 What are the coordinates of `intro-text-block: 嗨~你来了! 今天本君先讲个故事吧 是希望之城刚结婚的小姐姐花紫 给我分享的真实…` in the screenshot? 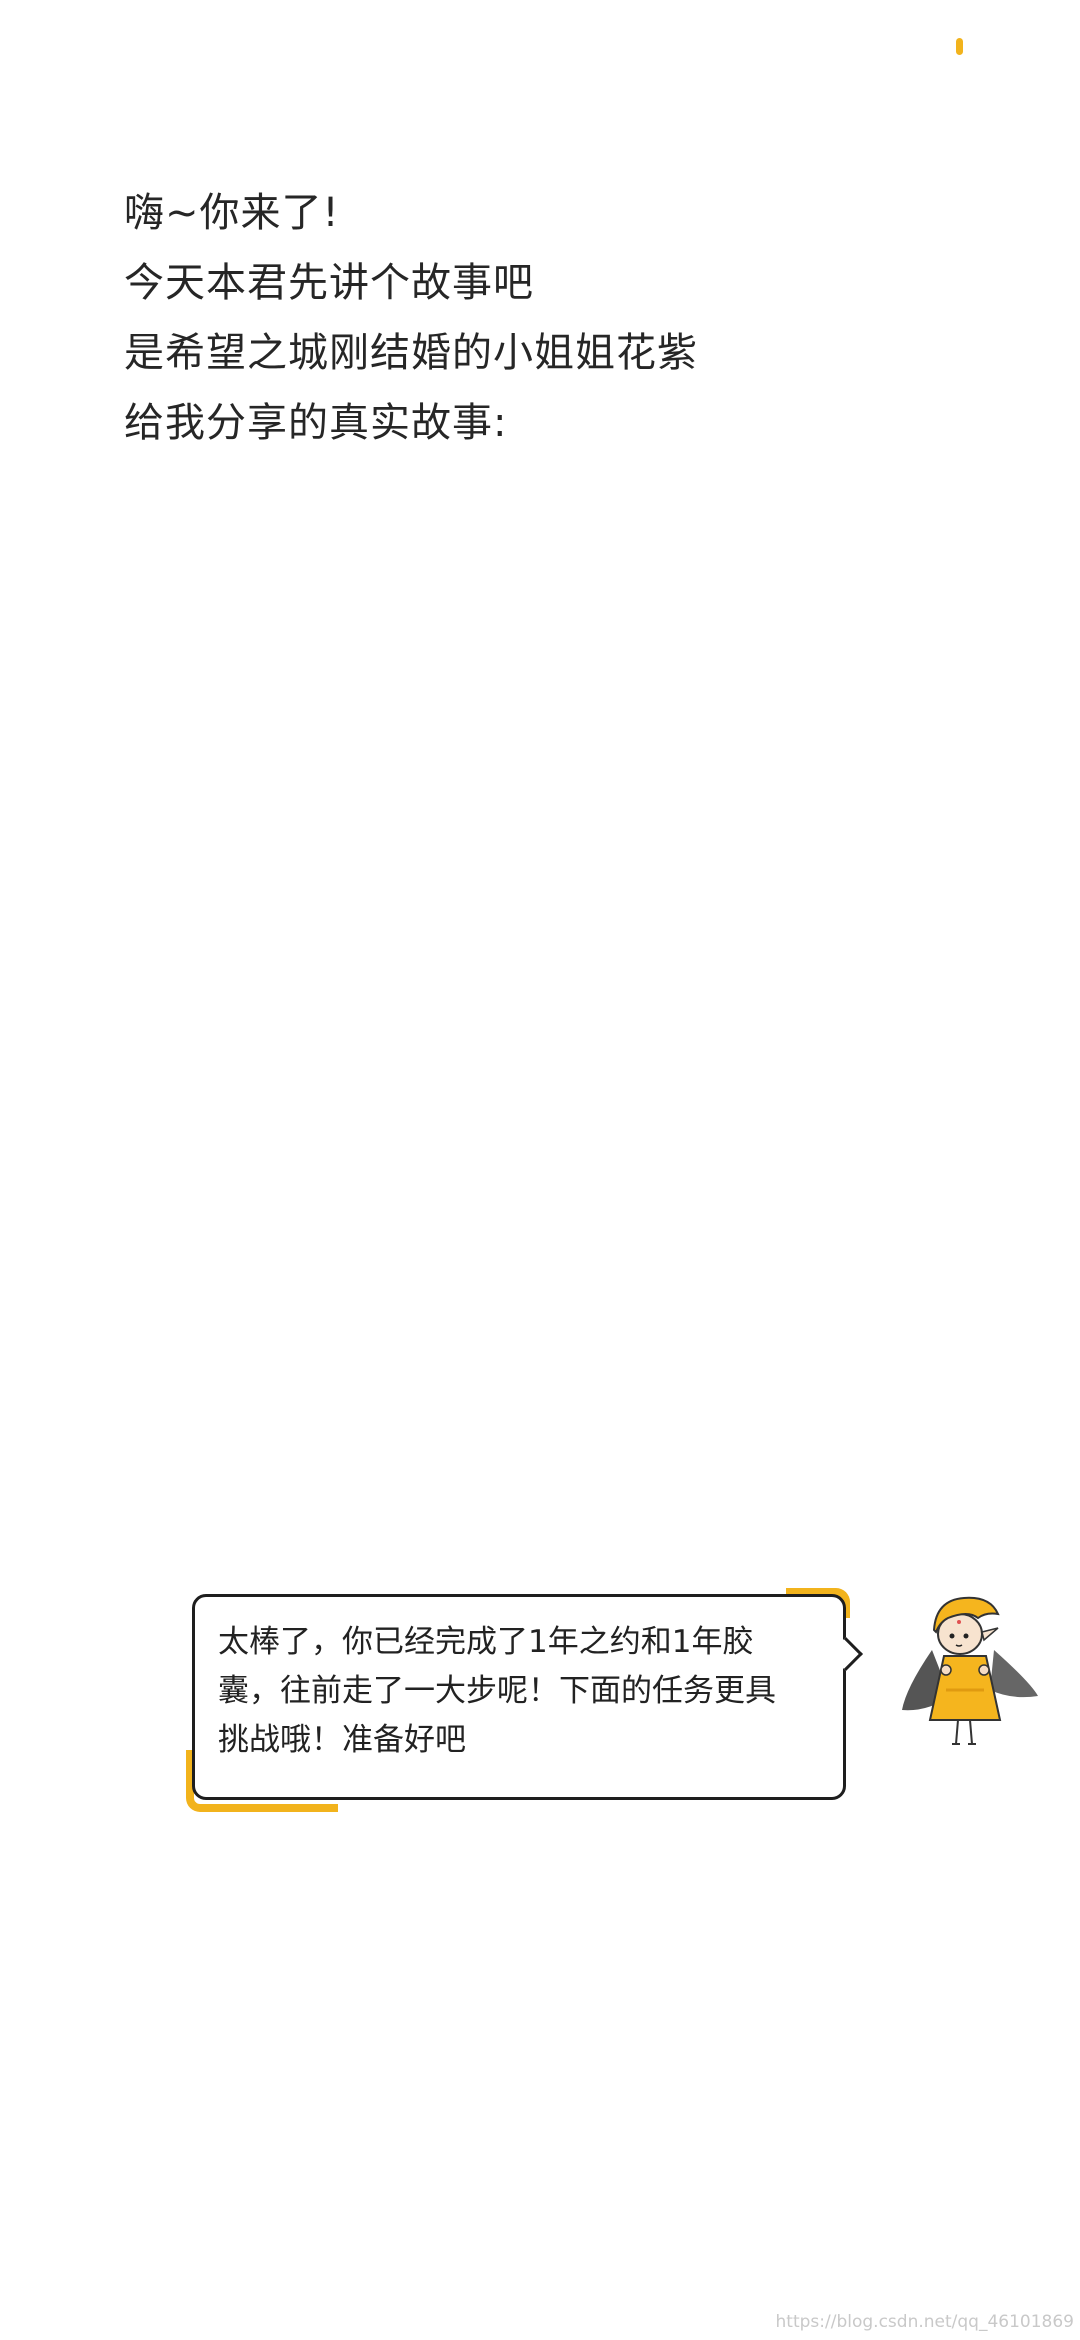 It's located at (534, 318).